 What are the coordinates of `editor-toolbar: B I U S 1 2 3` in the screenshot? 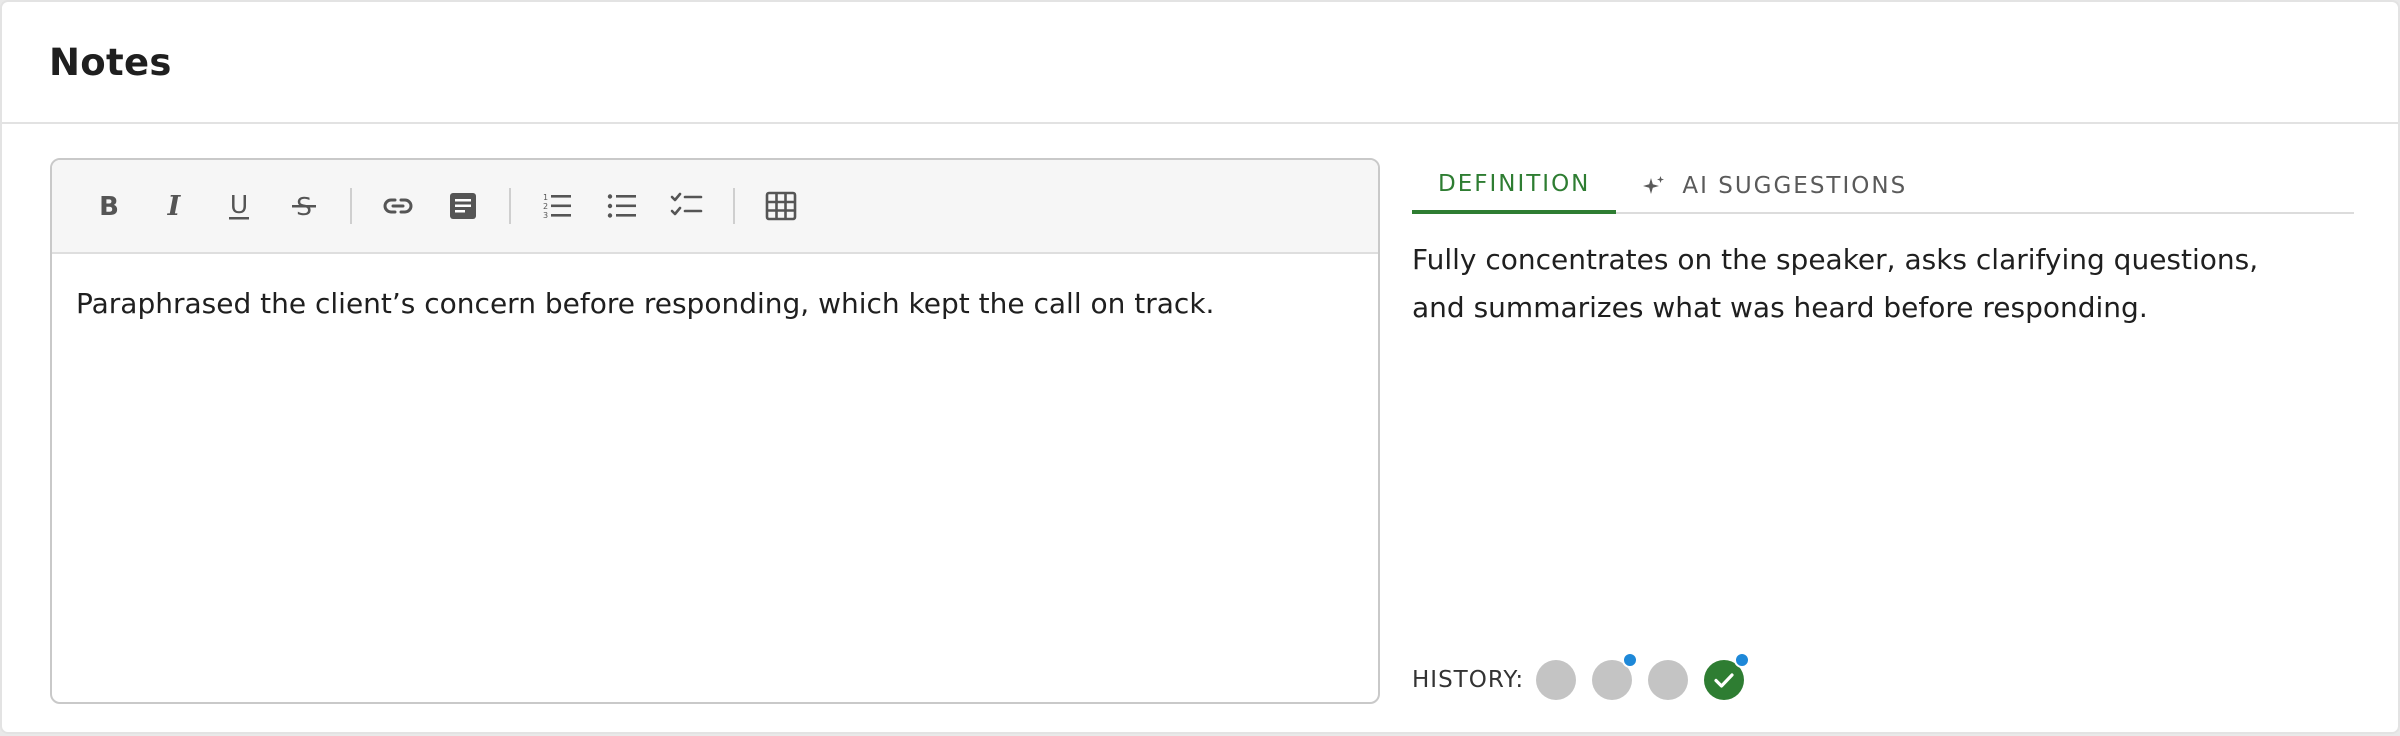 It's located at (715, 207).